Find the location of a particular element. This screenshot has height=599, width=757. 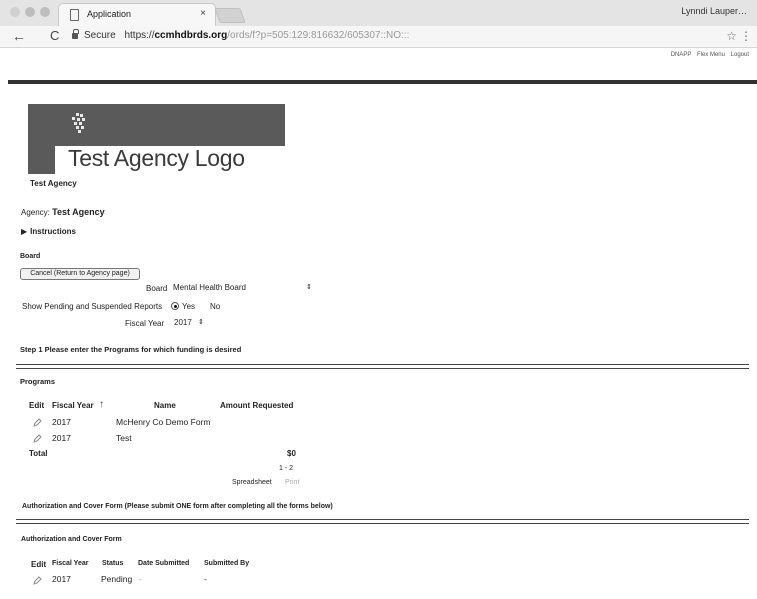

cube-stack-icon is located at coordinates (78, 123).